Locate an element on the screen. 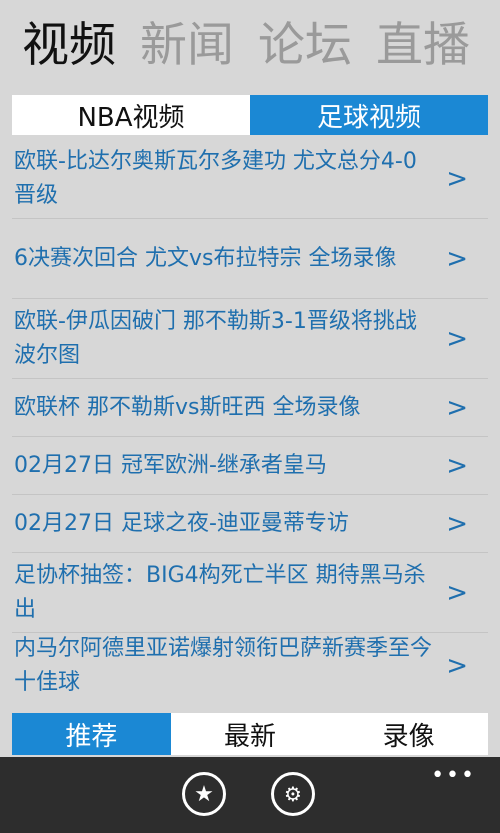  list-filter-tabs: 推荐 最新 录像 is located at coordinates (250, 734).